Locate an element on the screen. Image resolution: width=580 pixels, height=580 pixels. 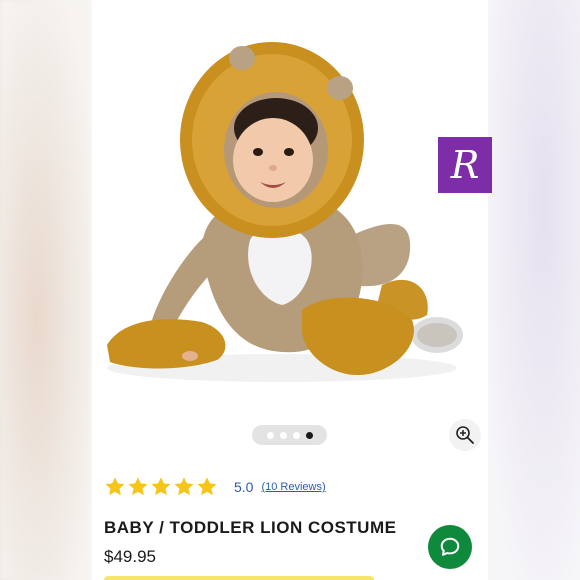
add-to-cart-bar is located at coordinates (239, 578).